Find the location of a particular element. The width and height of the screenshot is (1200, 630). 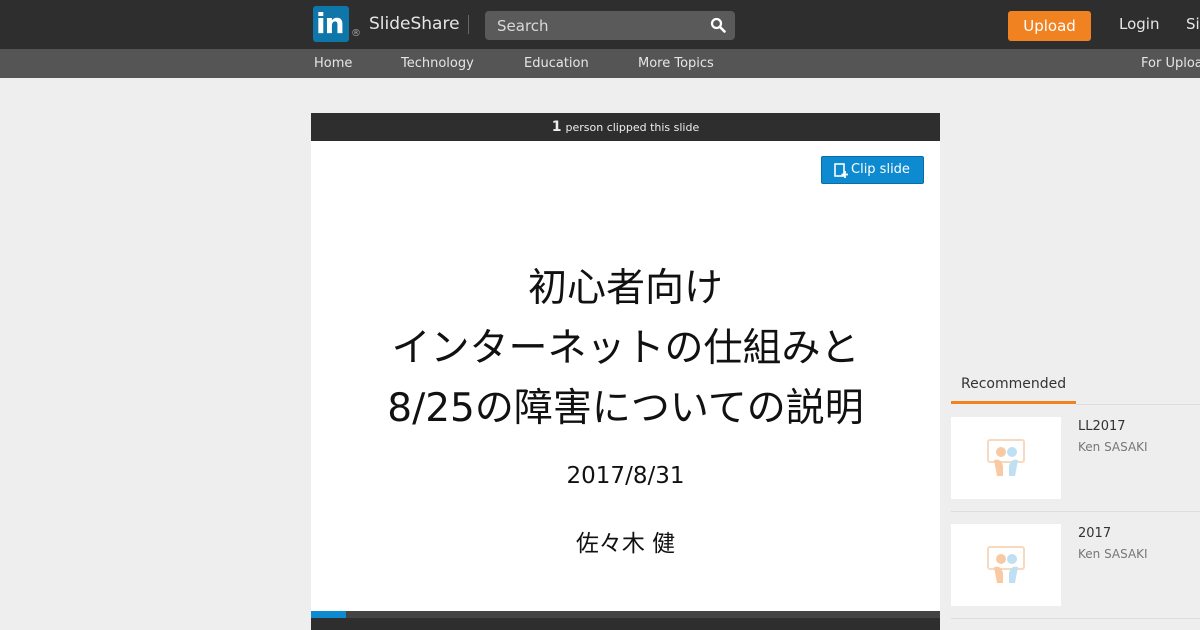

slide-title-line: 8/25の障害についての説明 is located at coordinates (625, 408).